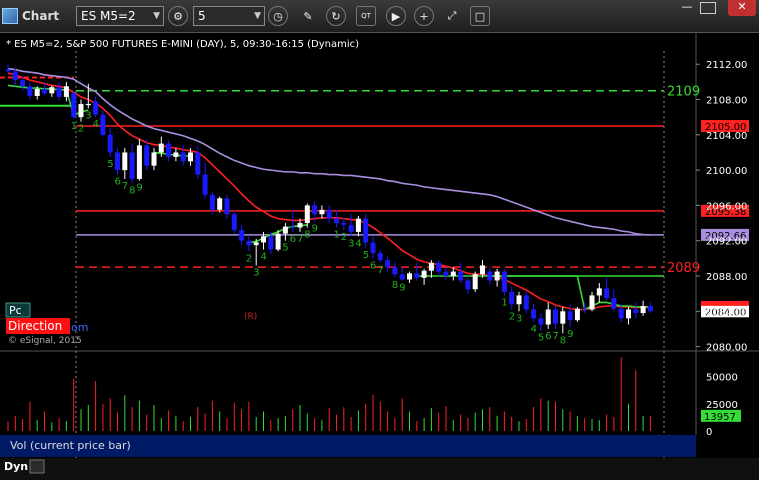 Image resolution: width=759 pixels, height=480 pixels. I want to click on clock-icon: ◷, so click(278, 16).